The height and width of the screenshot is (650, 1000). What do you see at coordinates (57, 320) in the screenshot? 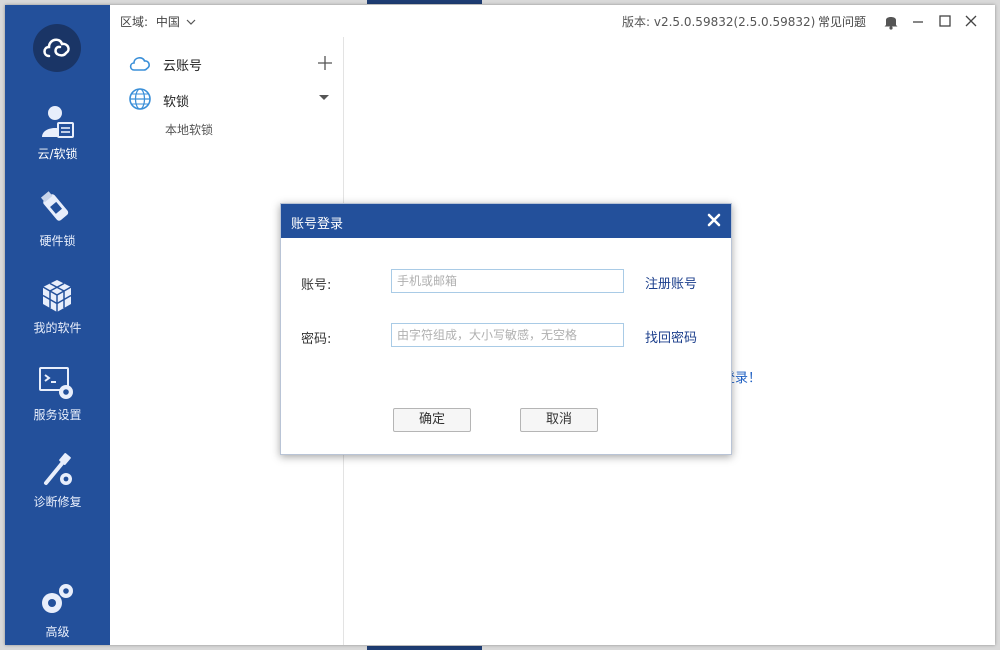
I see `nav-item-my-software: 我的软件` at bounding box center [57, 320].